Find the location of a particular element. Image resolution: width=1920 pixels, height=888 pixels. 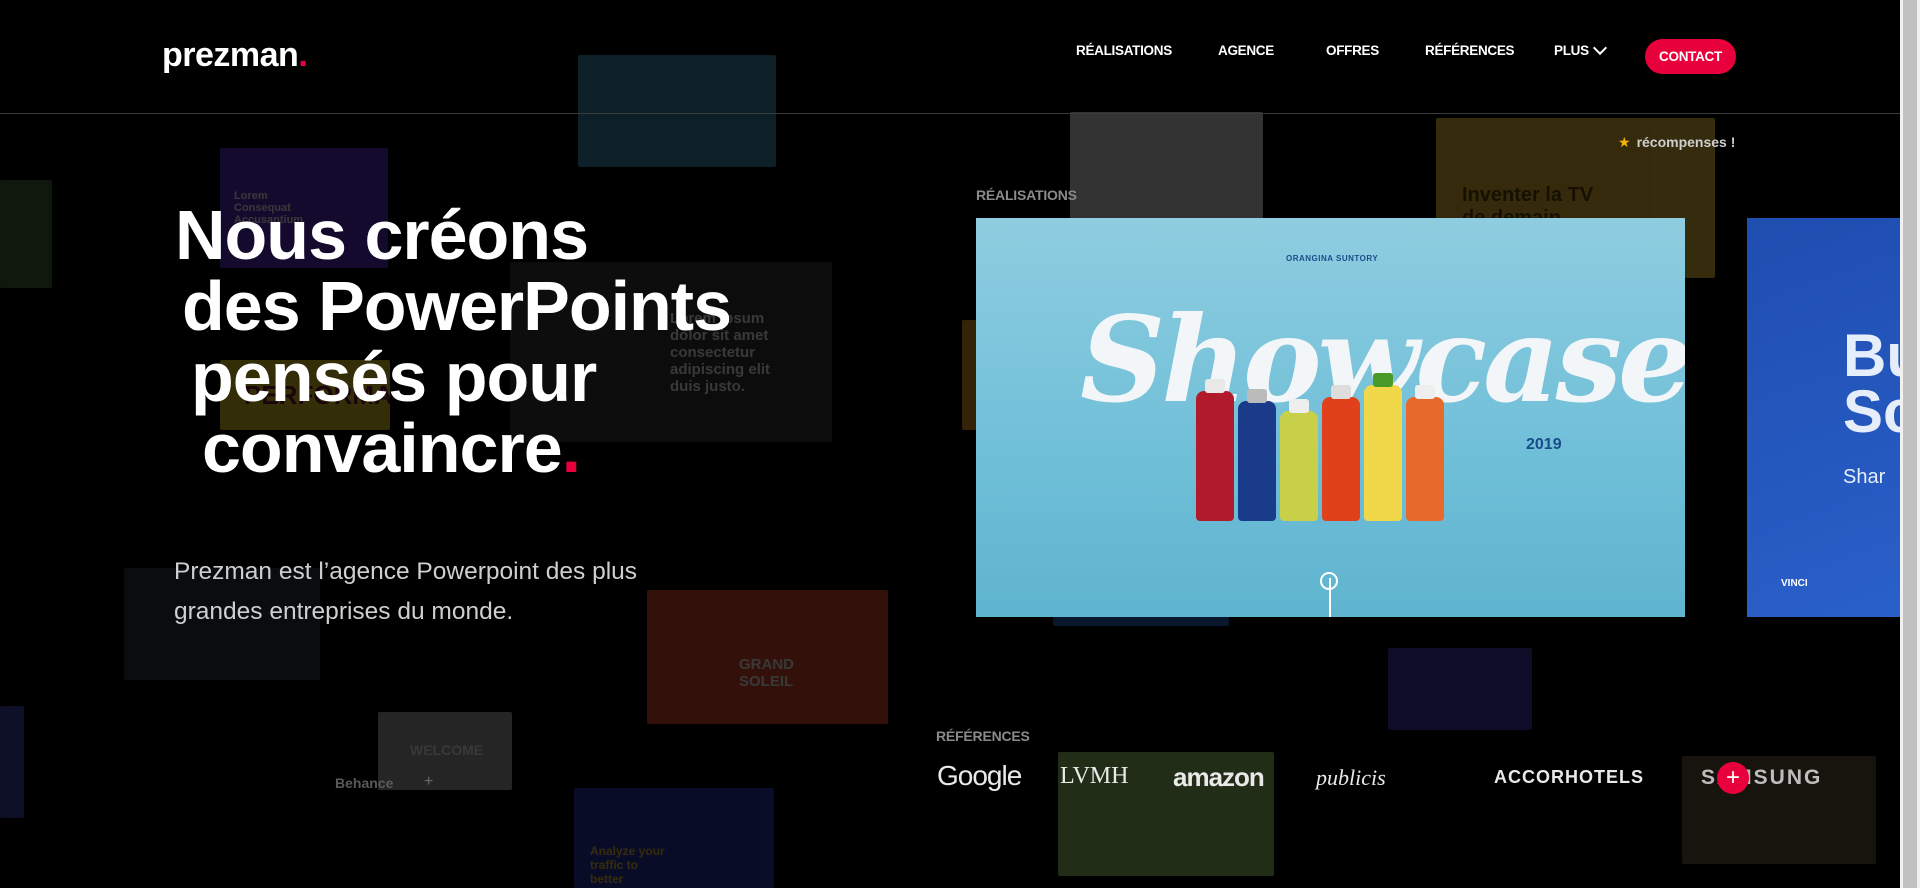

next-card-brand: VINCI is located at coordinates (1794, 583).